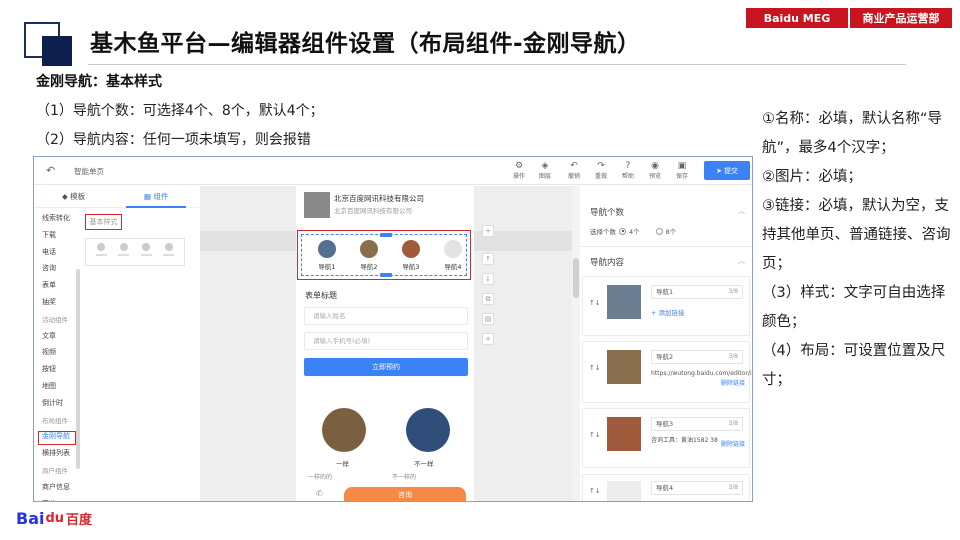 The width and height of the screenshot is (960, 540). I want to click on consult-button: 咨询, so click(405, 494).